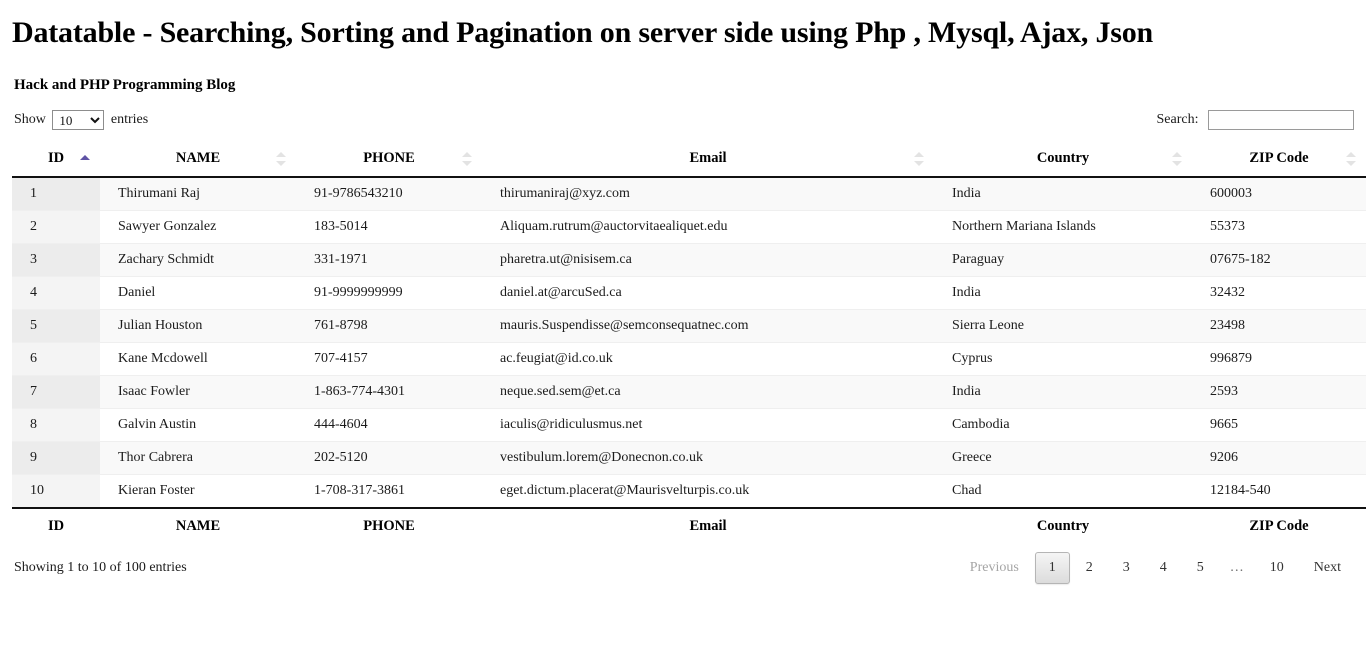  What do you see at coordinates (1281, 120) in the screenshot?
I see `search-input` at bounding box center [1281, 120].